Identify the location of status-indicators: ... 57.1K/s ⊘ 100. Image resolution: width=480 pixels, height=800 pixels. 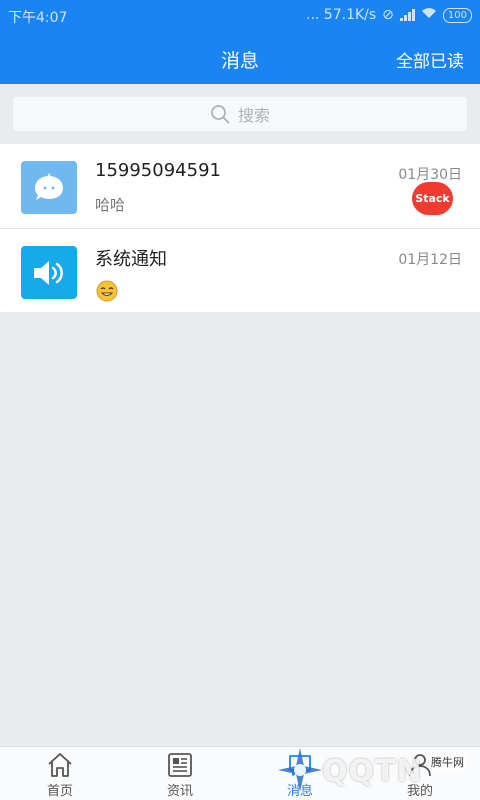
(389, 15).